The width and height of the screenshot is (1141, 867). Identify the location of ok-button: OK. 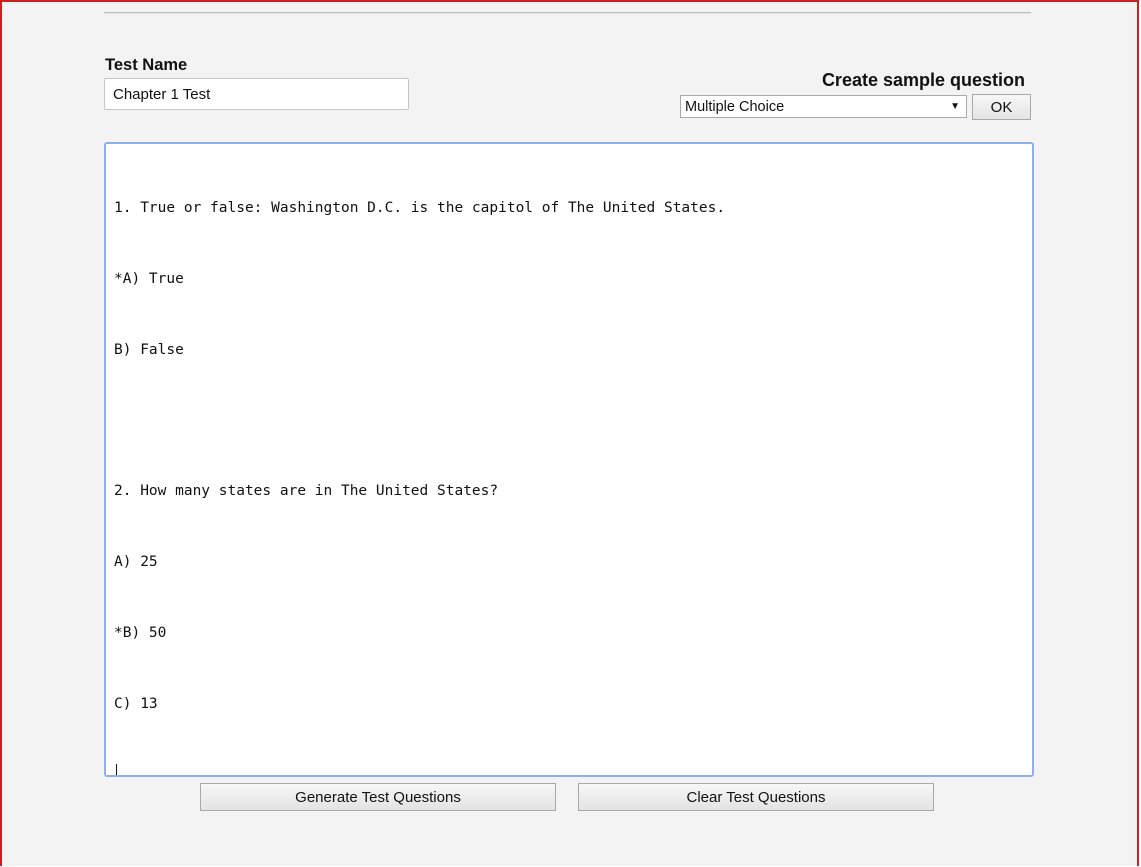
(1001, 107).